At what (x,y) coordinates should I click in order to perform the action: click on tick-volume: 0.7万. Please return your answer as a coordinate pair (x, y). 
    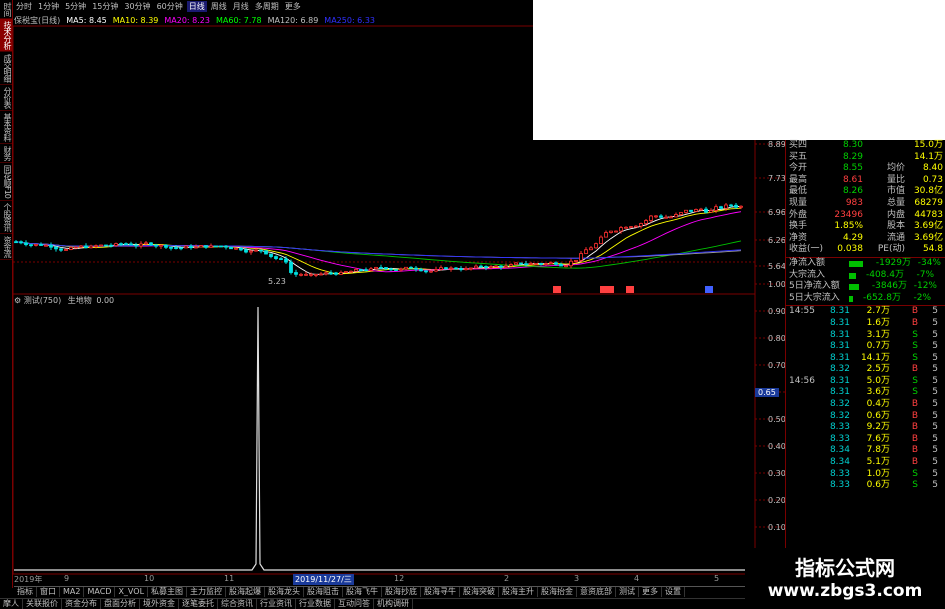
    Looking at the image, I should click on (878, 346).